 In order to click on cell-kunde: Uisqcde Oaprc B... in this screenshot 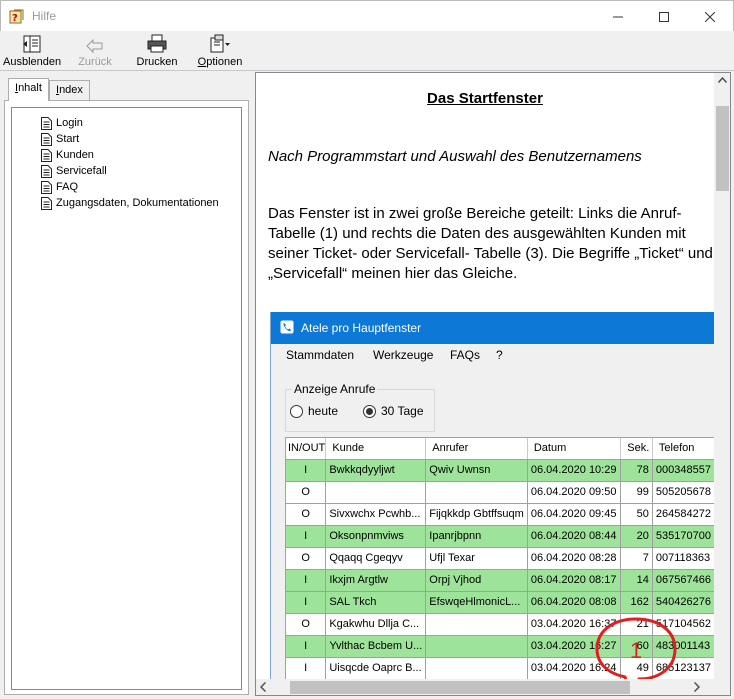, I will do `click(376, 668)`.